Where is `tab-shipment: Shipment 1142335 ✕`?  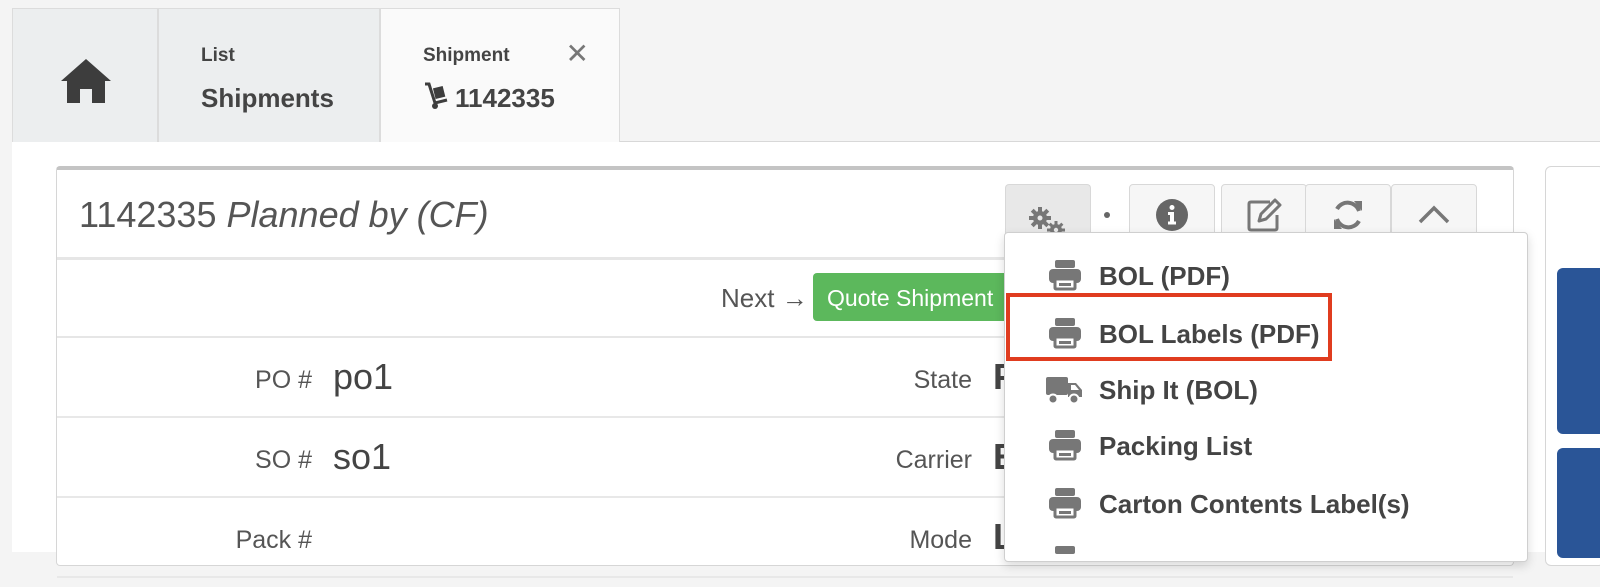
tab-shipment: Shipment 1142335 ✕ is located at coordinates (500, 75).